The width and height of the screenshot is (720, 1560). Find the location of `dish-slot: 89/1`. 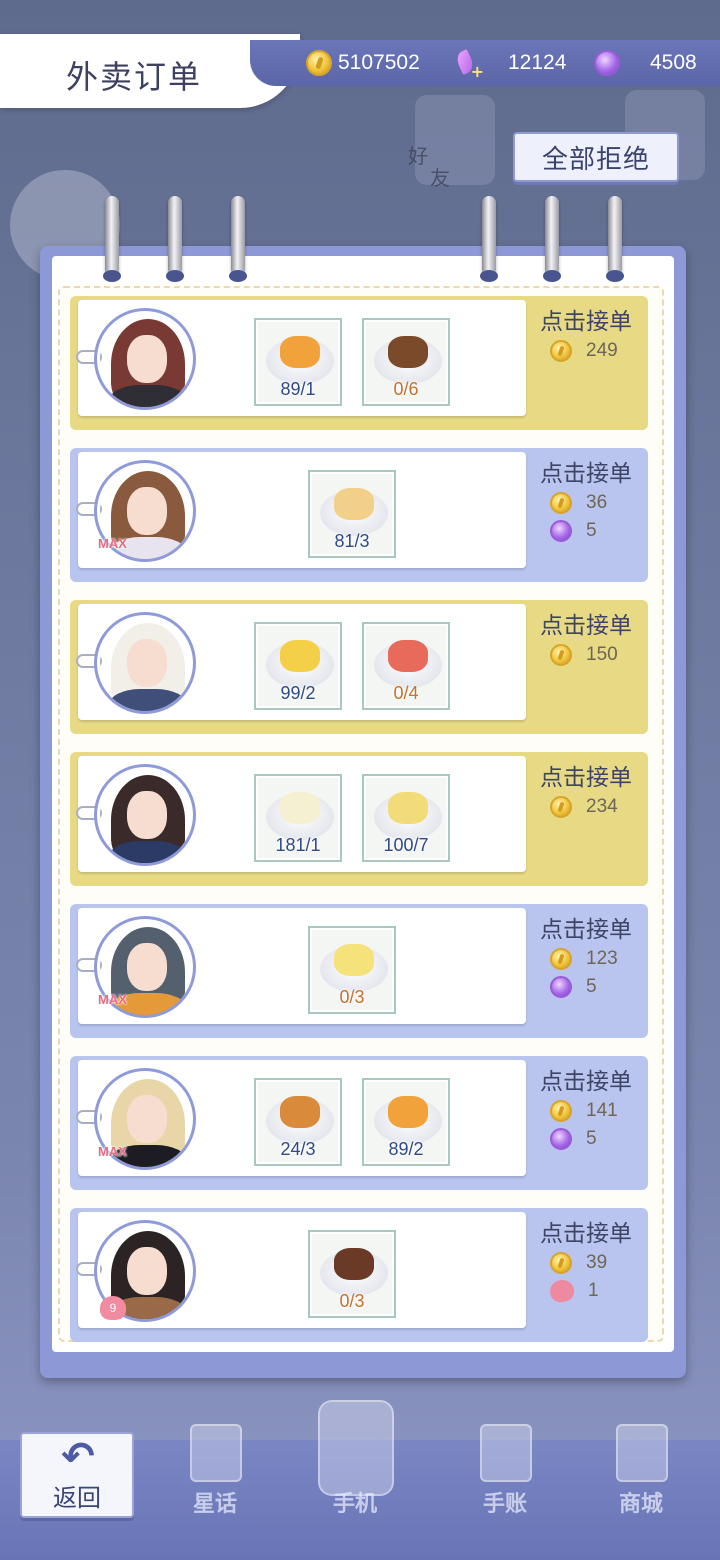

dish-slot: 89/1 is located at coordinates (298, 362).